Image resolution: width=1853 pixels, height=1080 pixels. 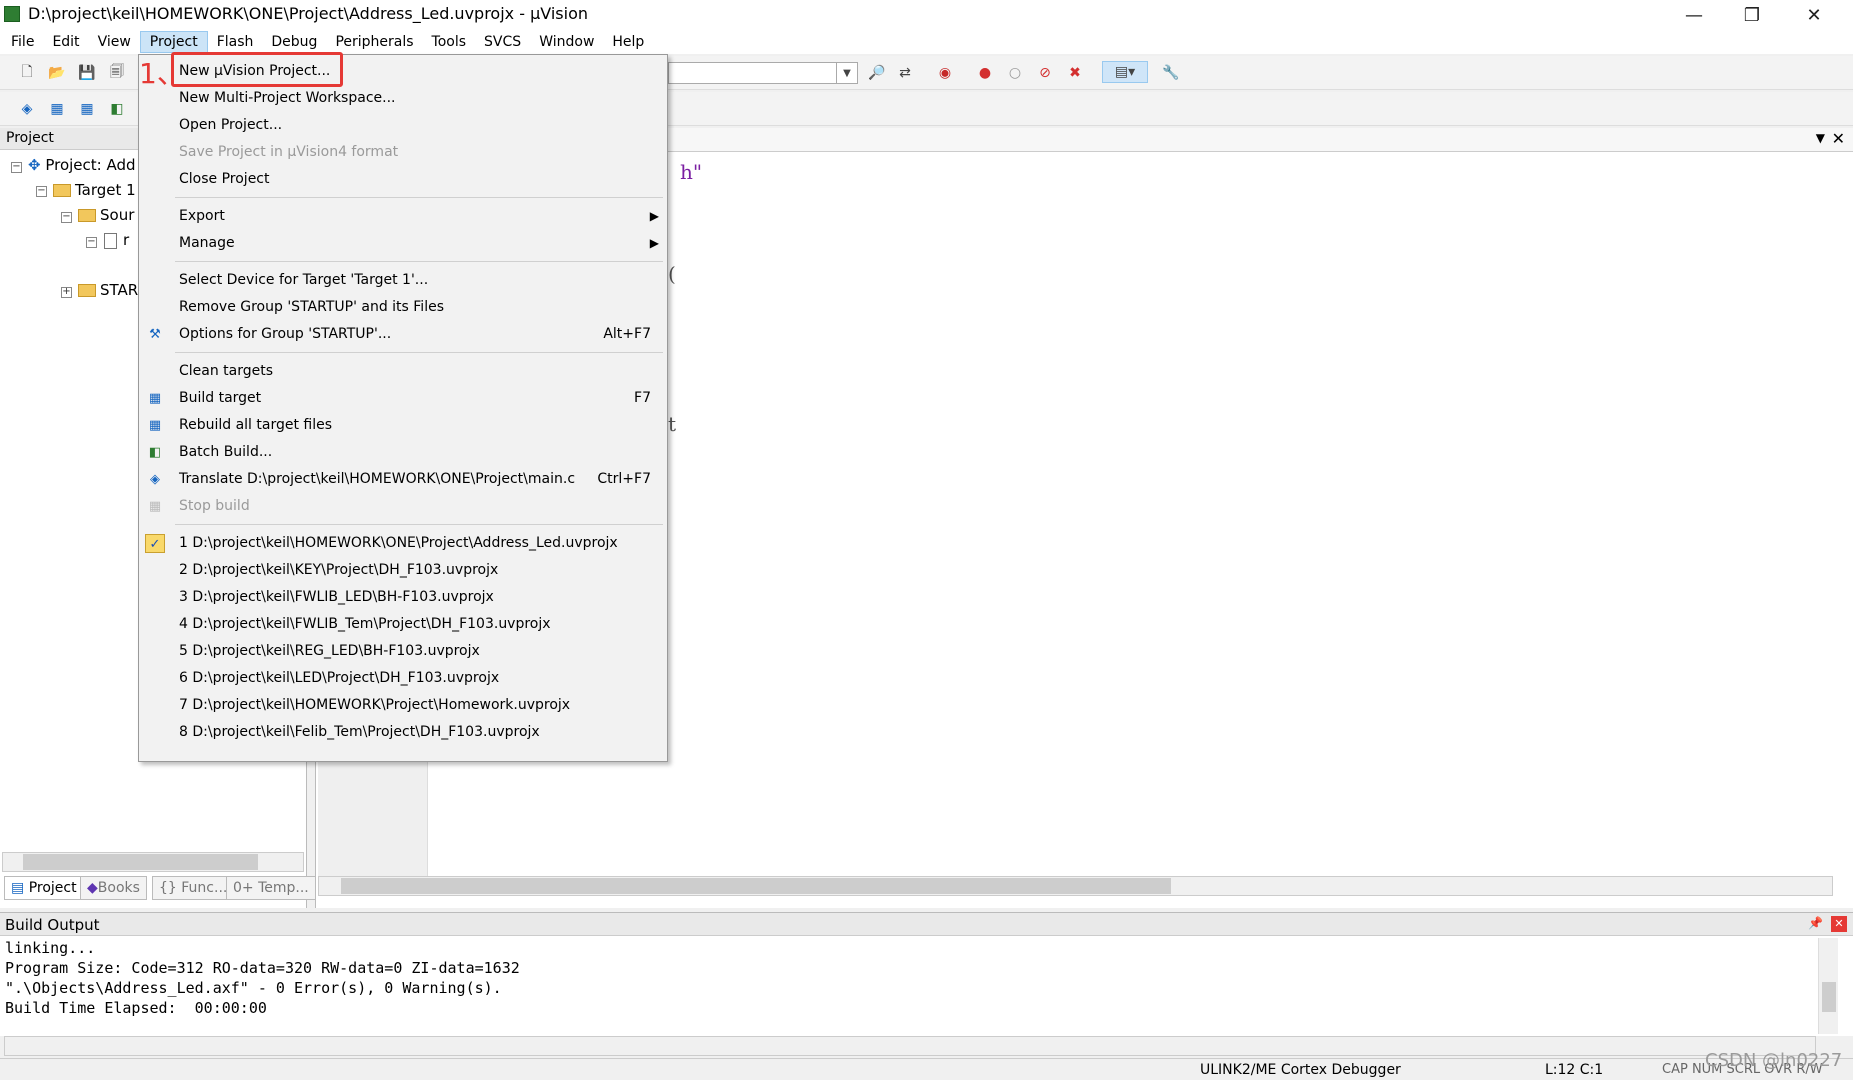 What do you see at coordinates (945, 73) in the screenshot?
I see `debug-session-icon: ◉` at bounding box center [945, 73].